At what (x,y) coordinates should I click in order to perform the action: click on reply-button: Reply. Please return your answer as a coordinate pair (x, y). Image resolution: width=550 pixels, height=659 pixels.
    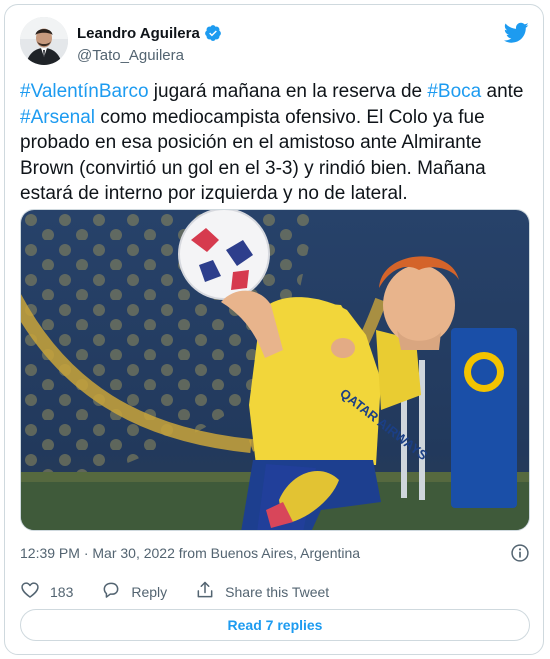
    Looking at the image, I should click on (134, 592).